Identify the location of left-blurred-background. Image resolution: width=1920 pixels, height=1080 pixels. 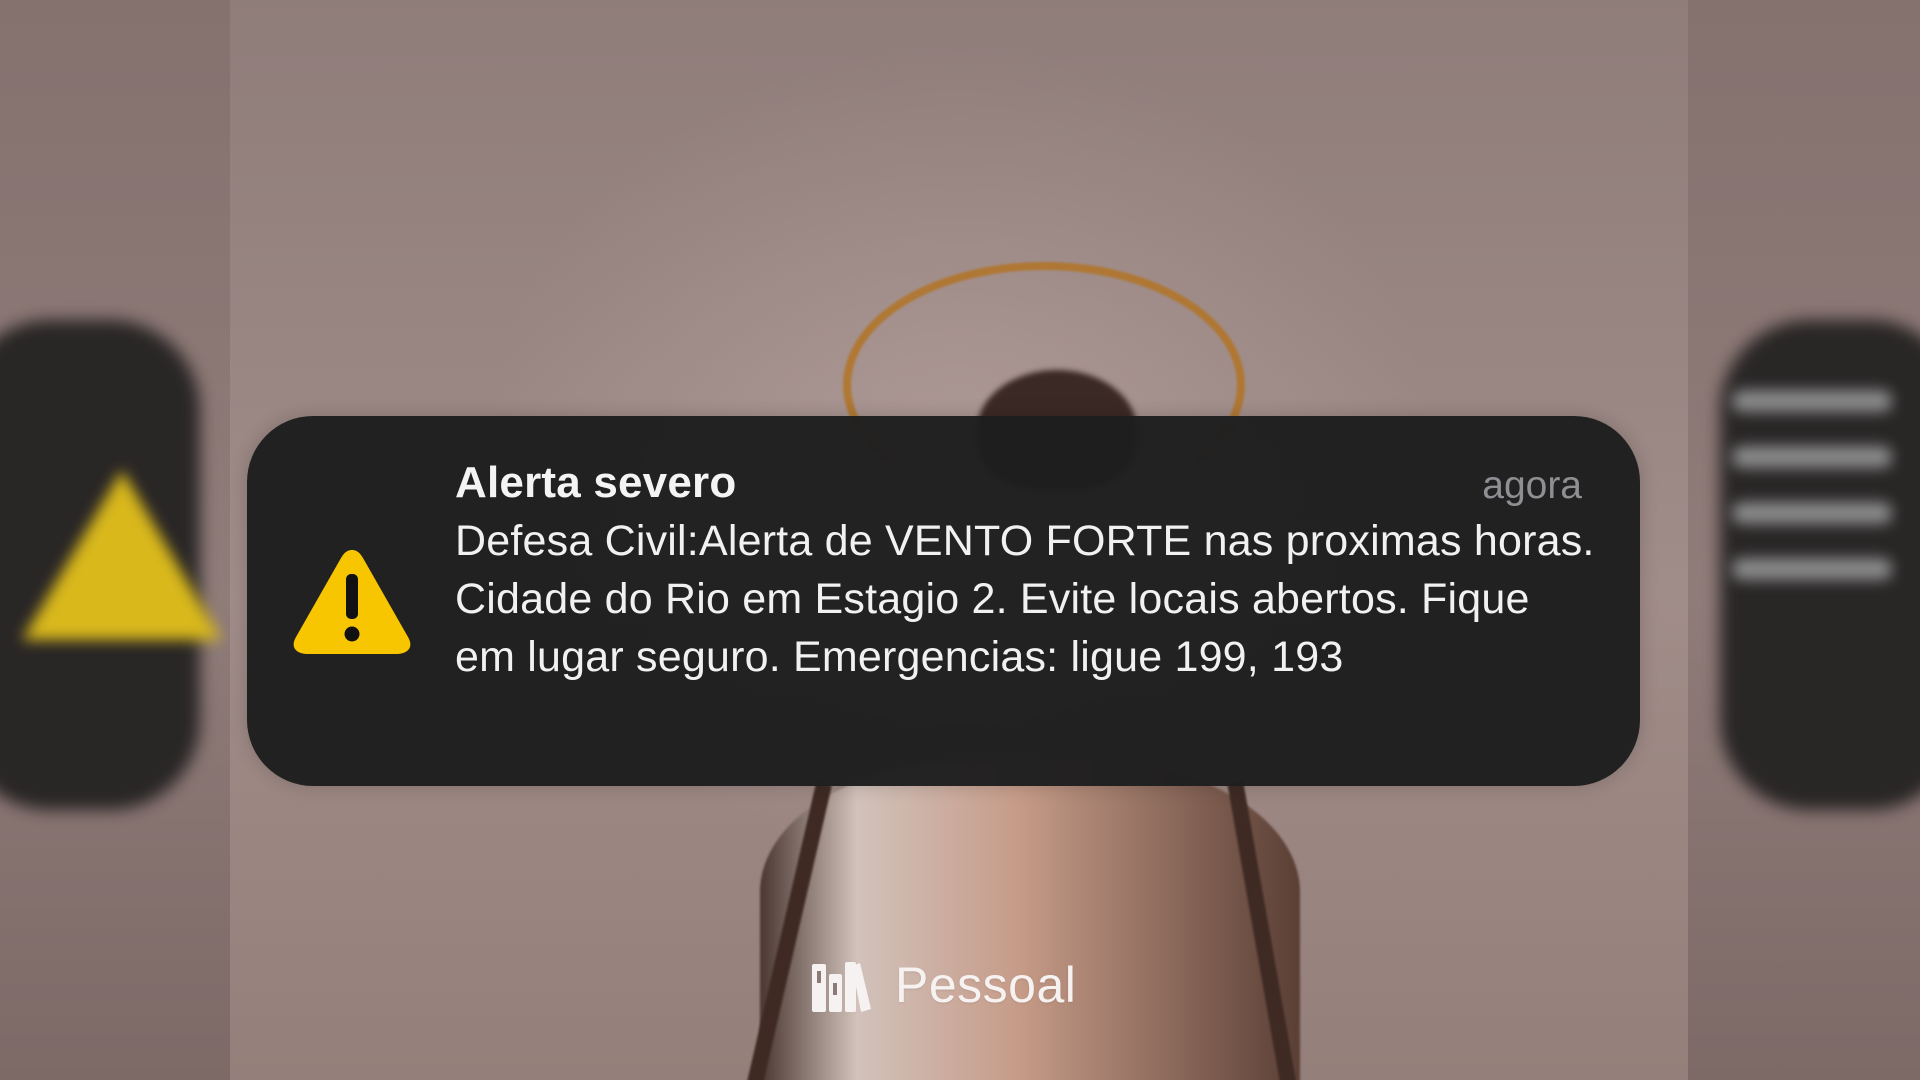
(115, 540).